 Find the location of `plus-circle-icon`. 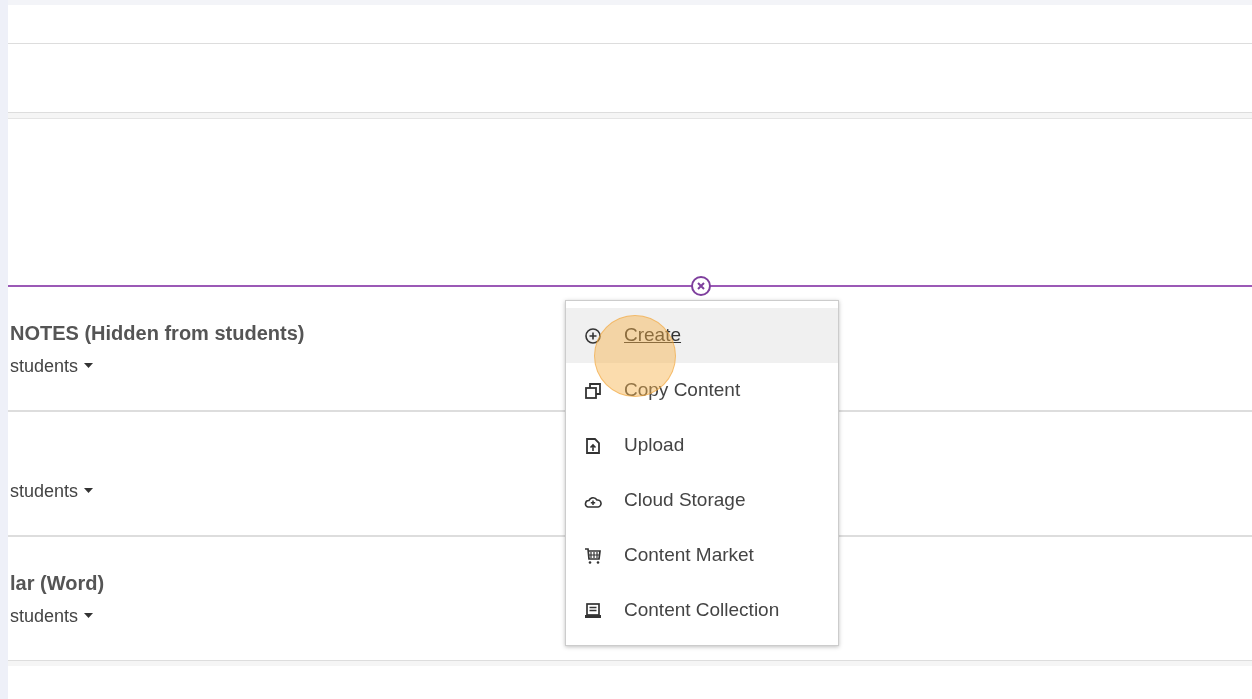

plus-circle-icon is located at coordinates (593, 335).